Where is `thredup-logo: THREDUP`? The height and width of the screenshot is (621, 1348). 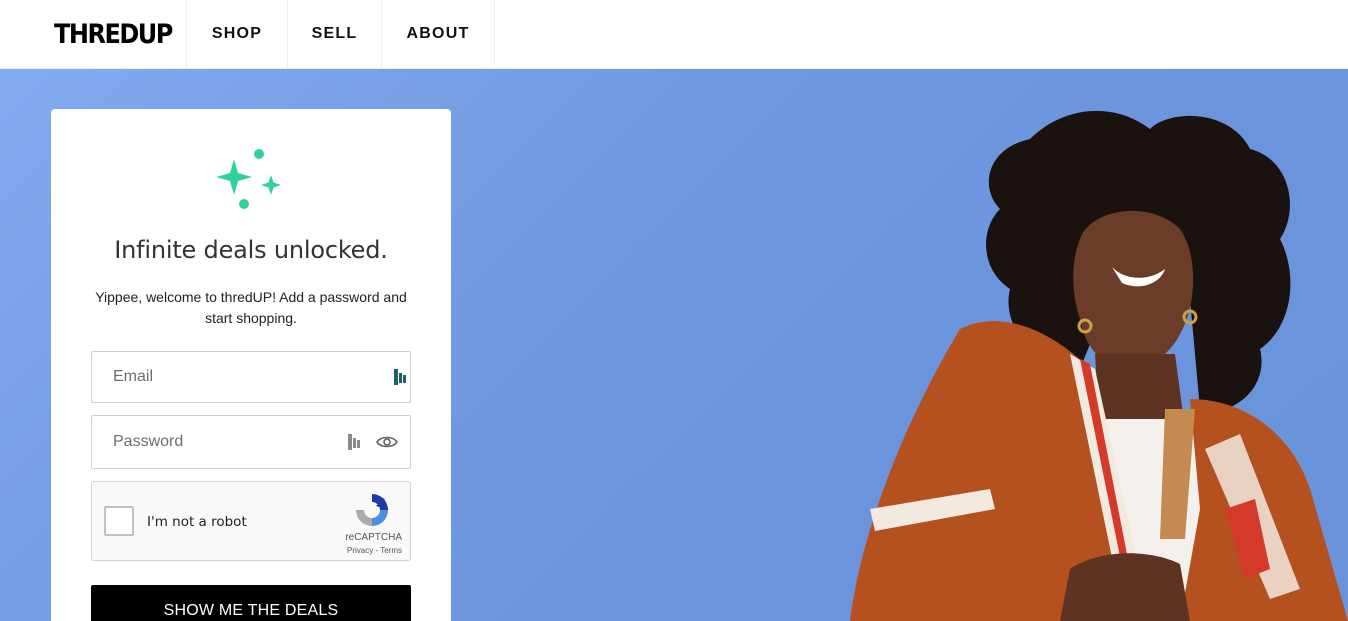
thredup-logo: THREDUP is located at coordinates (93, 36).